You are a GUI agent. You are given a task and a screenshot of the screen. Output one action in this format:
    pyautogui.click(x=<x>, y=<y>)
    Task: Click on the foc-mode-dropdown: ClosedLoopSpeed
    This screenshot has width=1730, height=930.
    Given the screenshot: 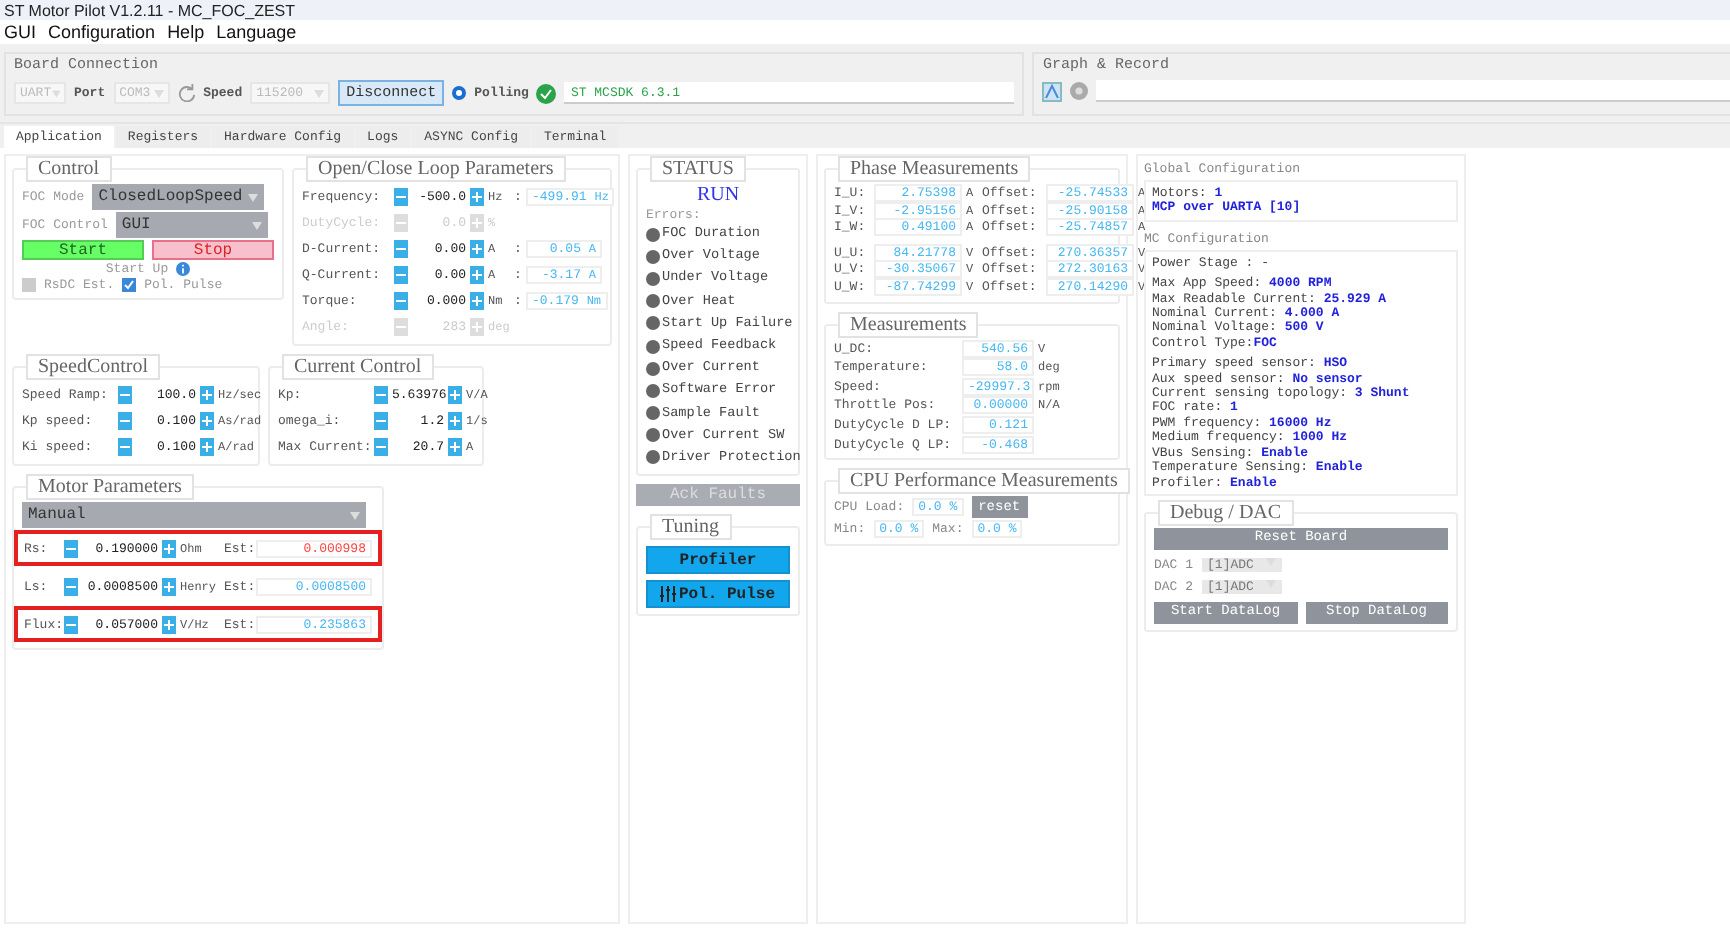 What is the action you would take?
    pyautogui.click(x=178, y=197)
    